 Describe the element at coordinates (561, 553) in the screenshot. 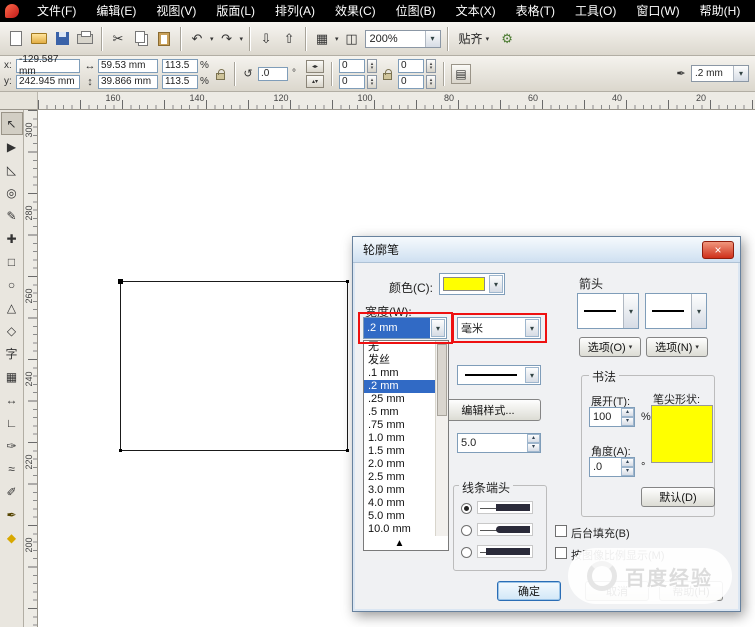

I see `scale-with-image-checkbox` at that location.